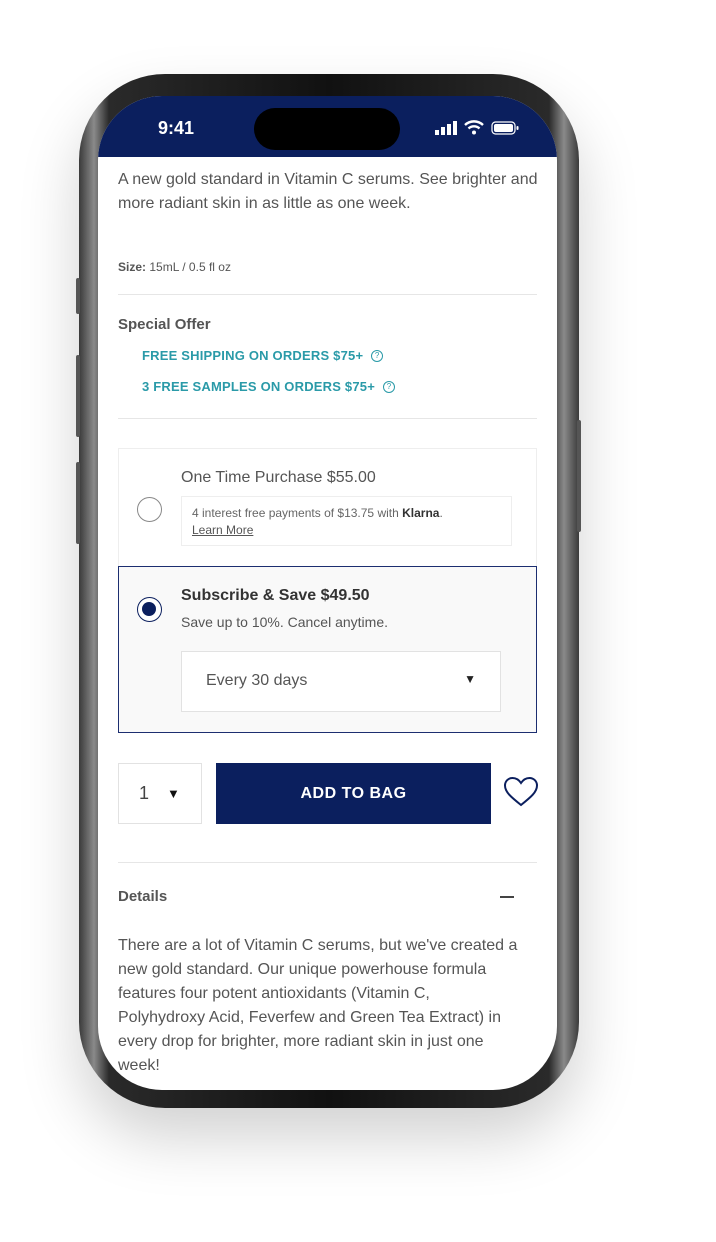  Describe the element at coordinates (78, 296) in the screenshot. I see `action-button` at that location.